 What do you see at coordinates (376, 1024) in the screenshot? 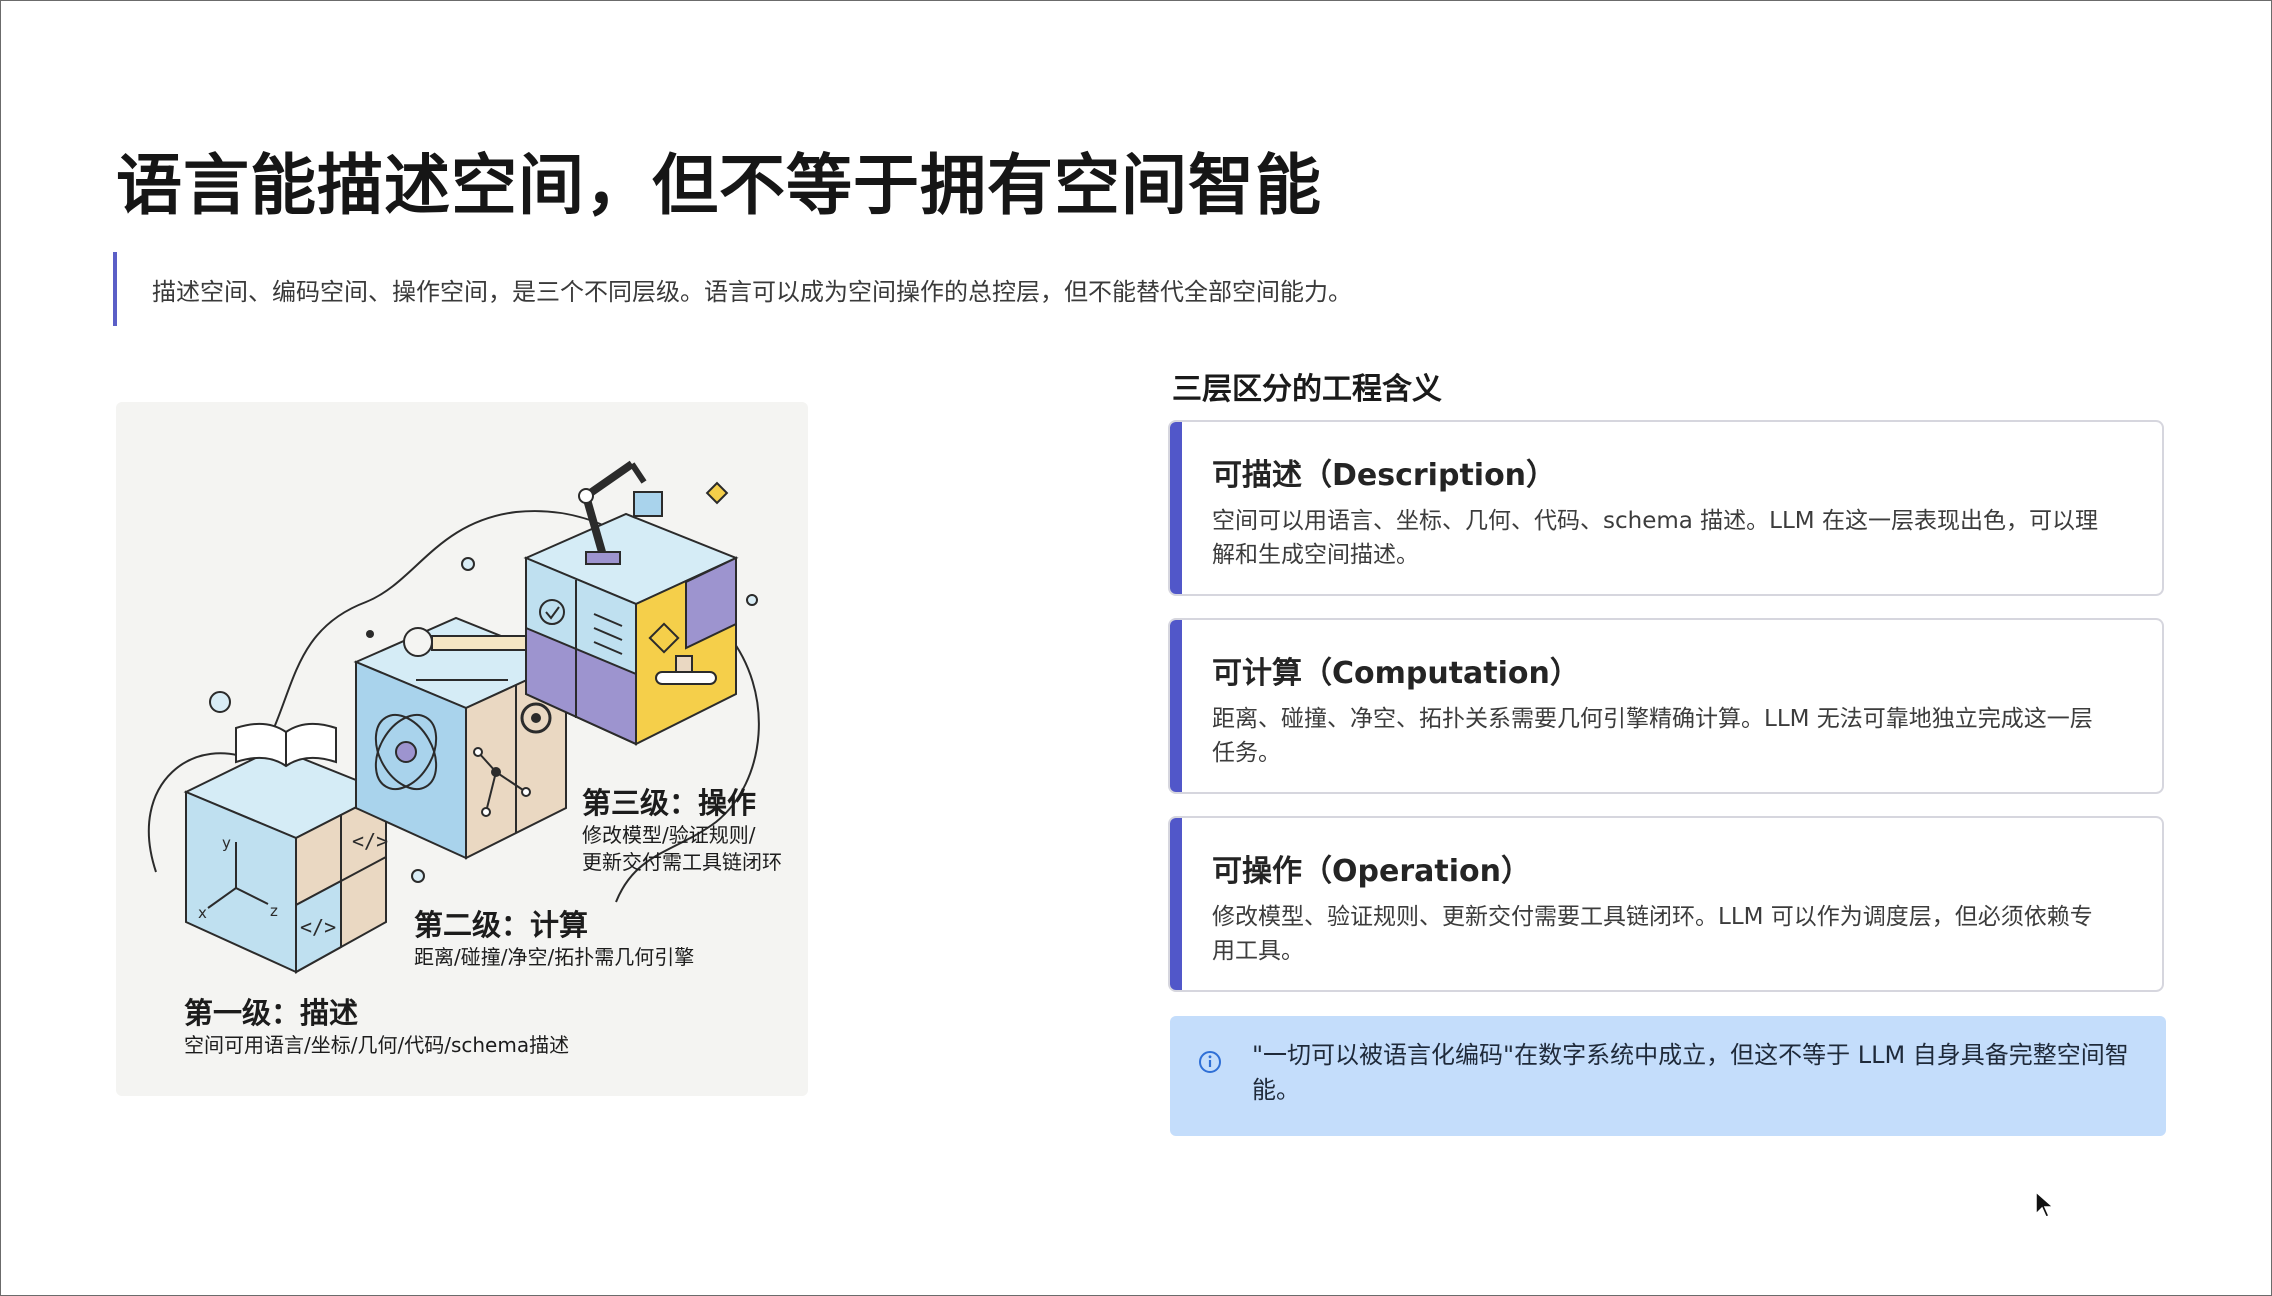
I see `level-one-label: 第一级：描述 空间可用语言/坐标/几何/代码/schema描述` at bounding box center [376, 1024].